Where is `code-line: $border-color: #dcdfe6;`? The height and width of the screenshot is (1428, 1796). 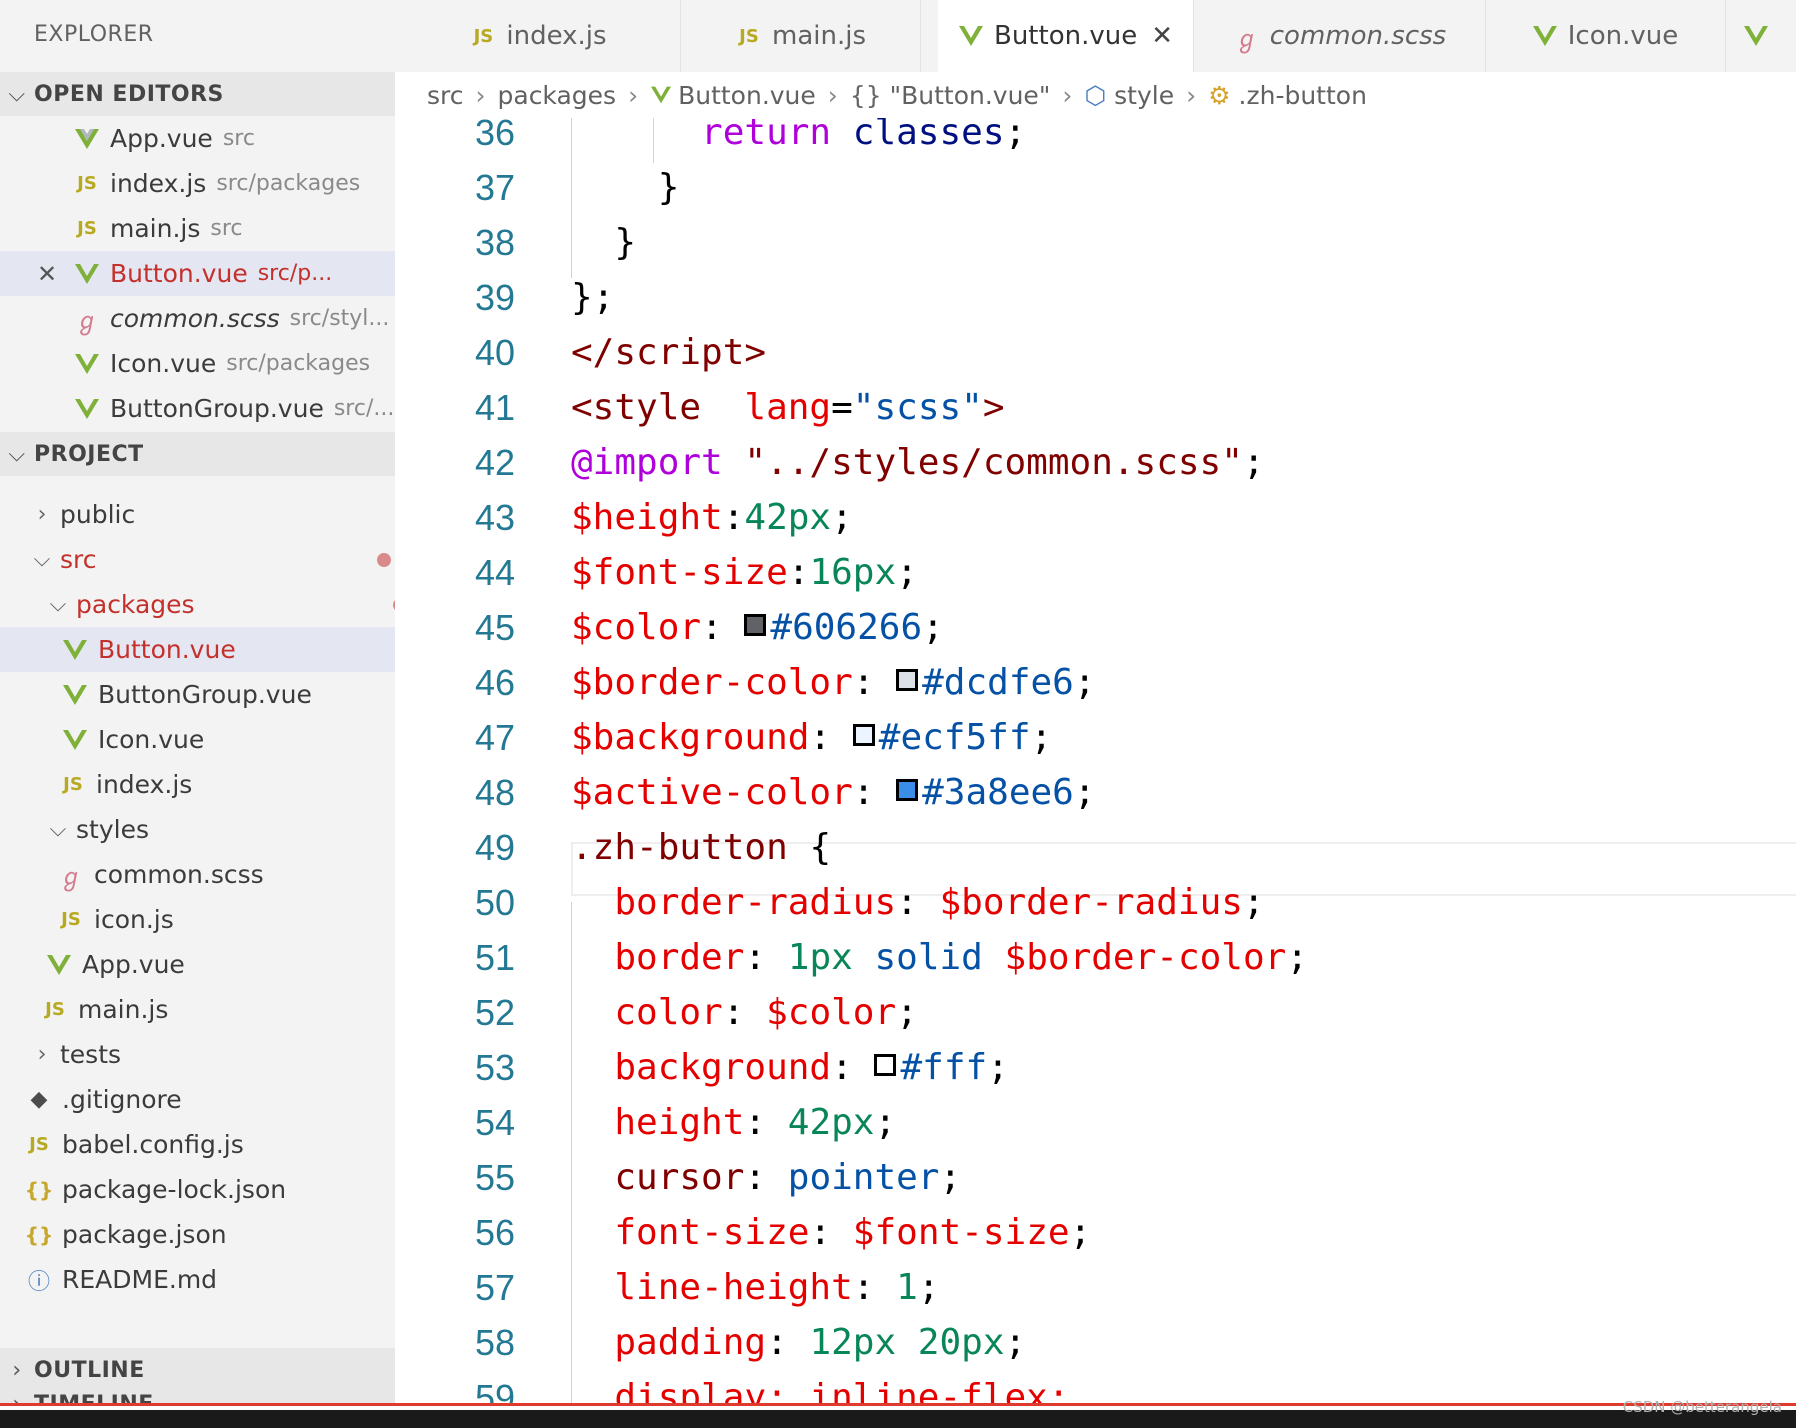
code-line: $border-color: #dcdfe6; is located at coordinates (833, 682).